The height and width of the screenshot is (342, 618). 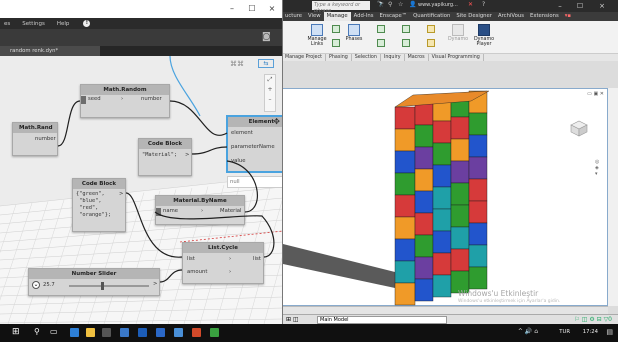 What do you see at coordinates (37, 331) in the screenshot?
I see `search-icon: ⚲` at bounding box center [37, 331].